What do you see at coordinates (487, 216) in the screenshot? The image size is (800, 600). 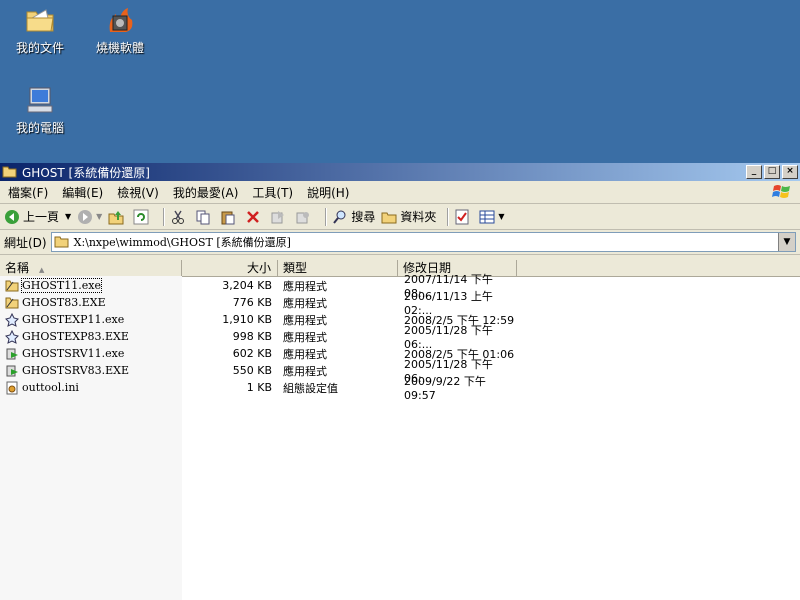 I see `view-grid-icon` at bounding box center [487, 216].